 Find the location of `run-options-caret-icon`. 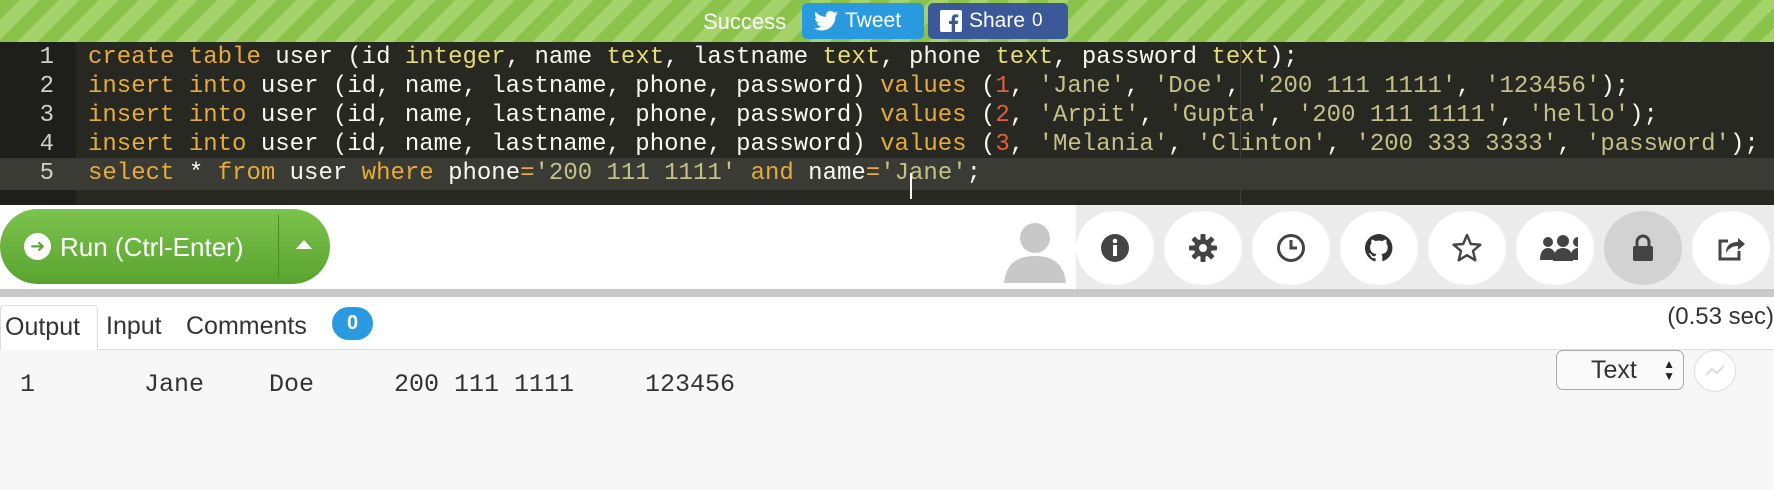

run-options-caret-icon is located at coordinates (304, 244).